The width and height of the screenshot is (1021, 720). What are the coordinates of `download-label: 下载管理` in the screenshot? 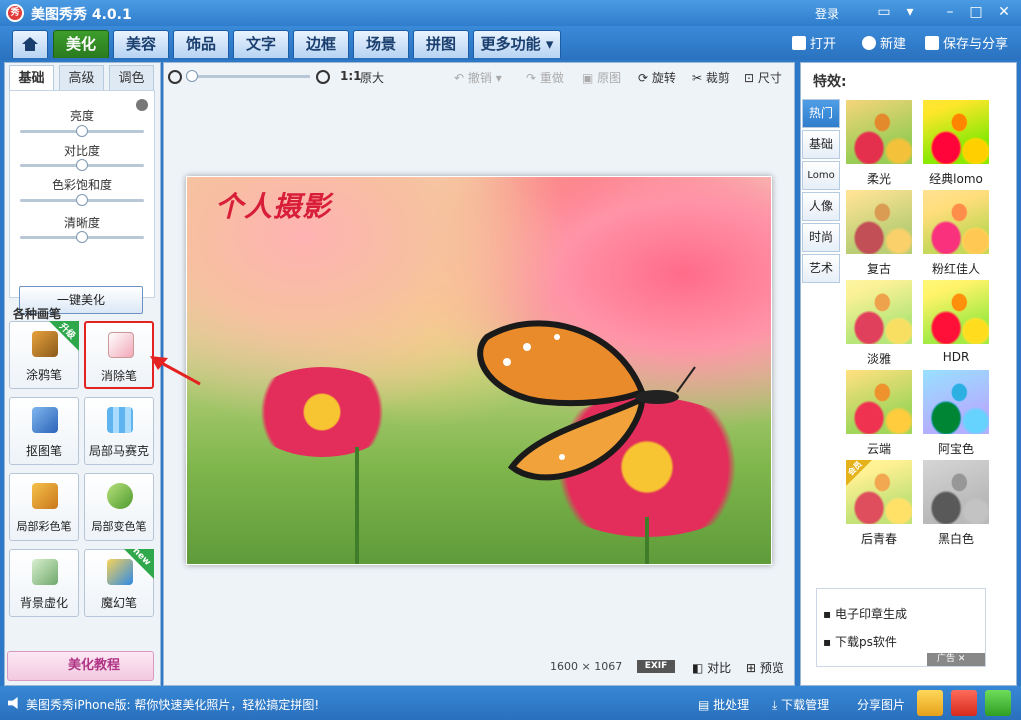 It's located at (805, 705).